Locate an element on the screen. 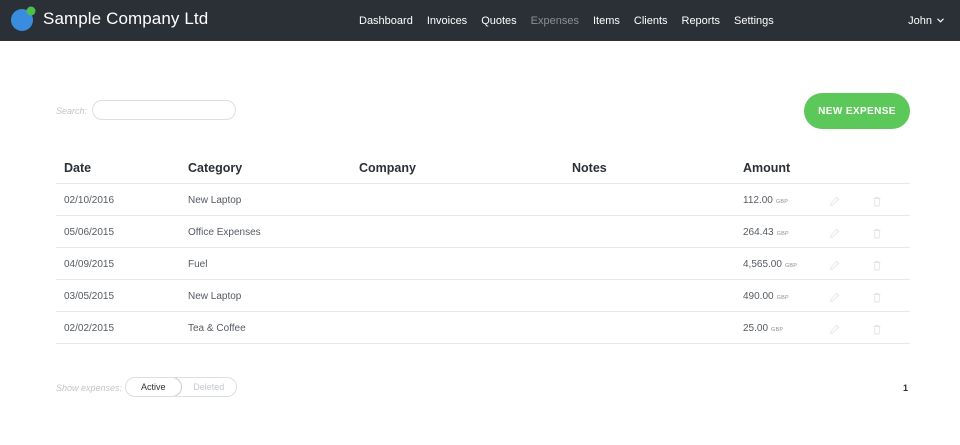  brand: Sample Company Ltd is located at coordinates (109, 19).